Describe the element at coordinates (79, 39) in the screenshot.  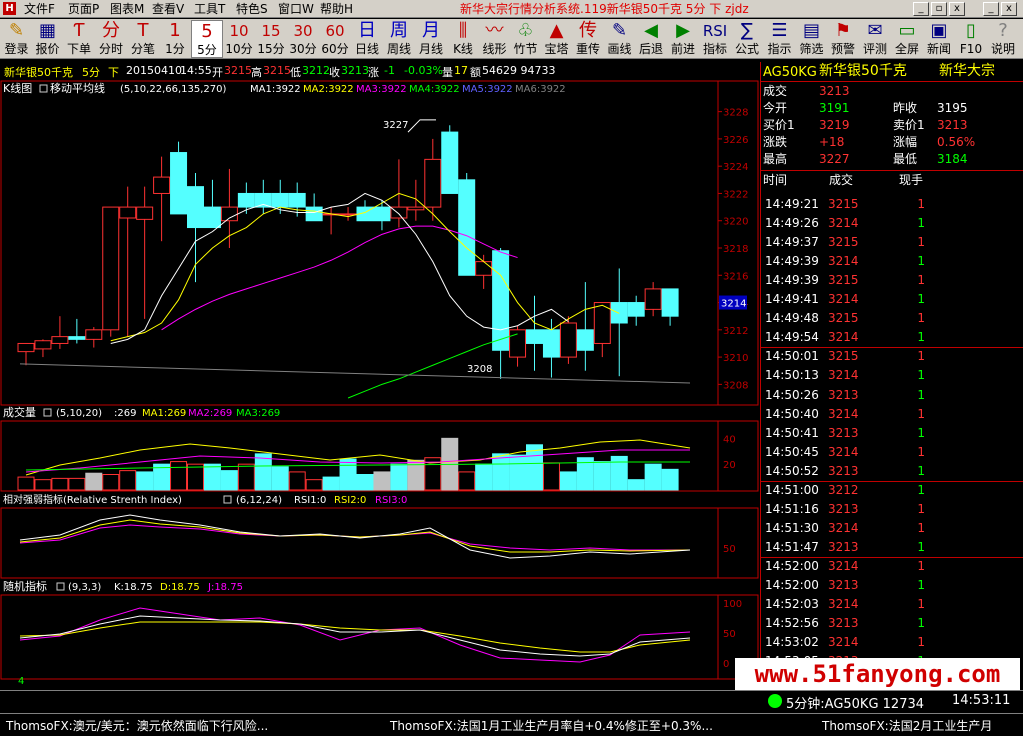
I see `toolbar-order-button: Ƭ 下单` at that location.